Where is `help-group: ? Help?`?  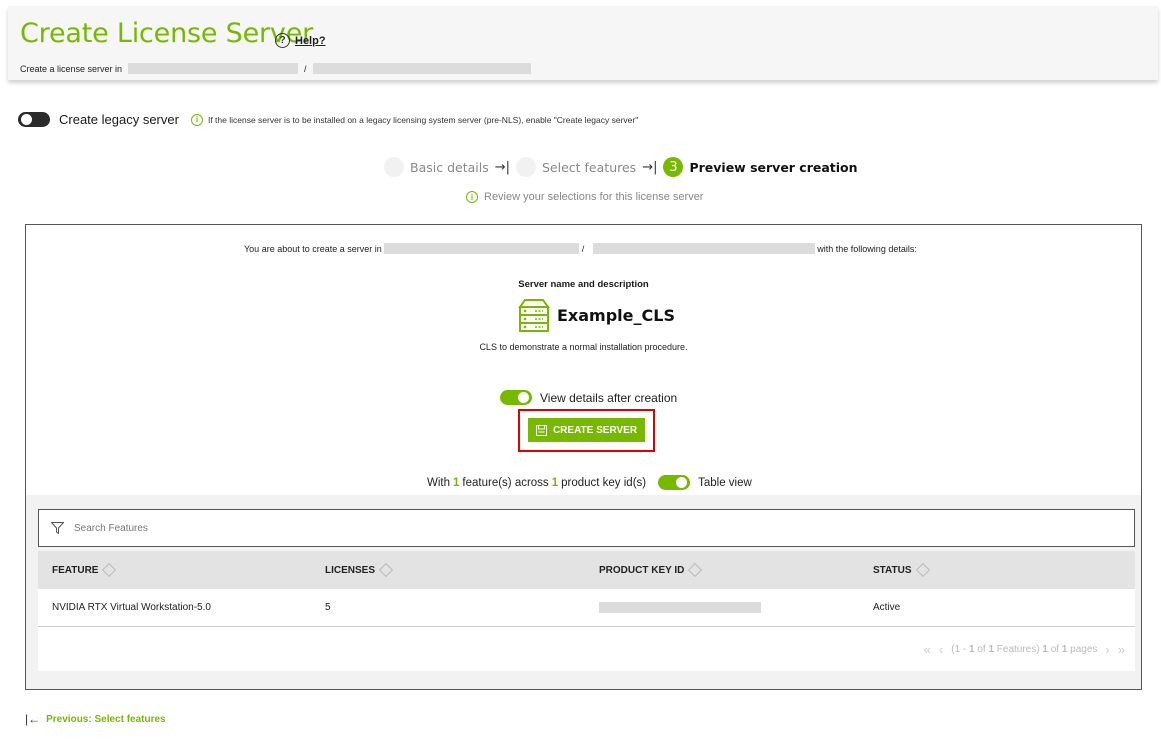
help-group: ? Help? is located at coordinates (300, 40).